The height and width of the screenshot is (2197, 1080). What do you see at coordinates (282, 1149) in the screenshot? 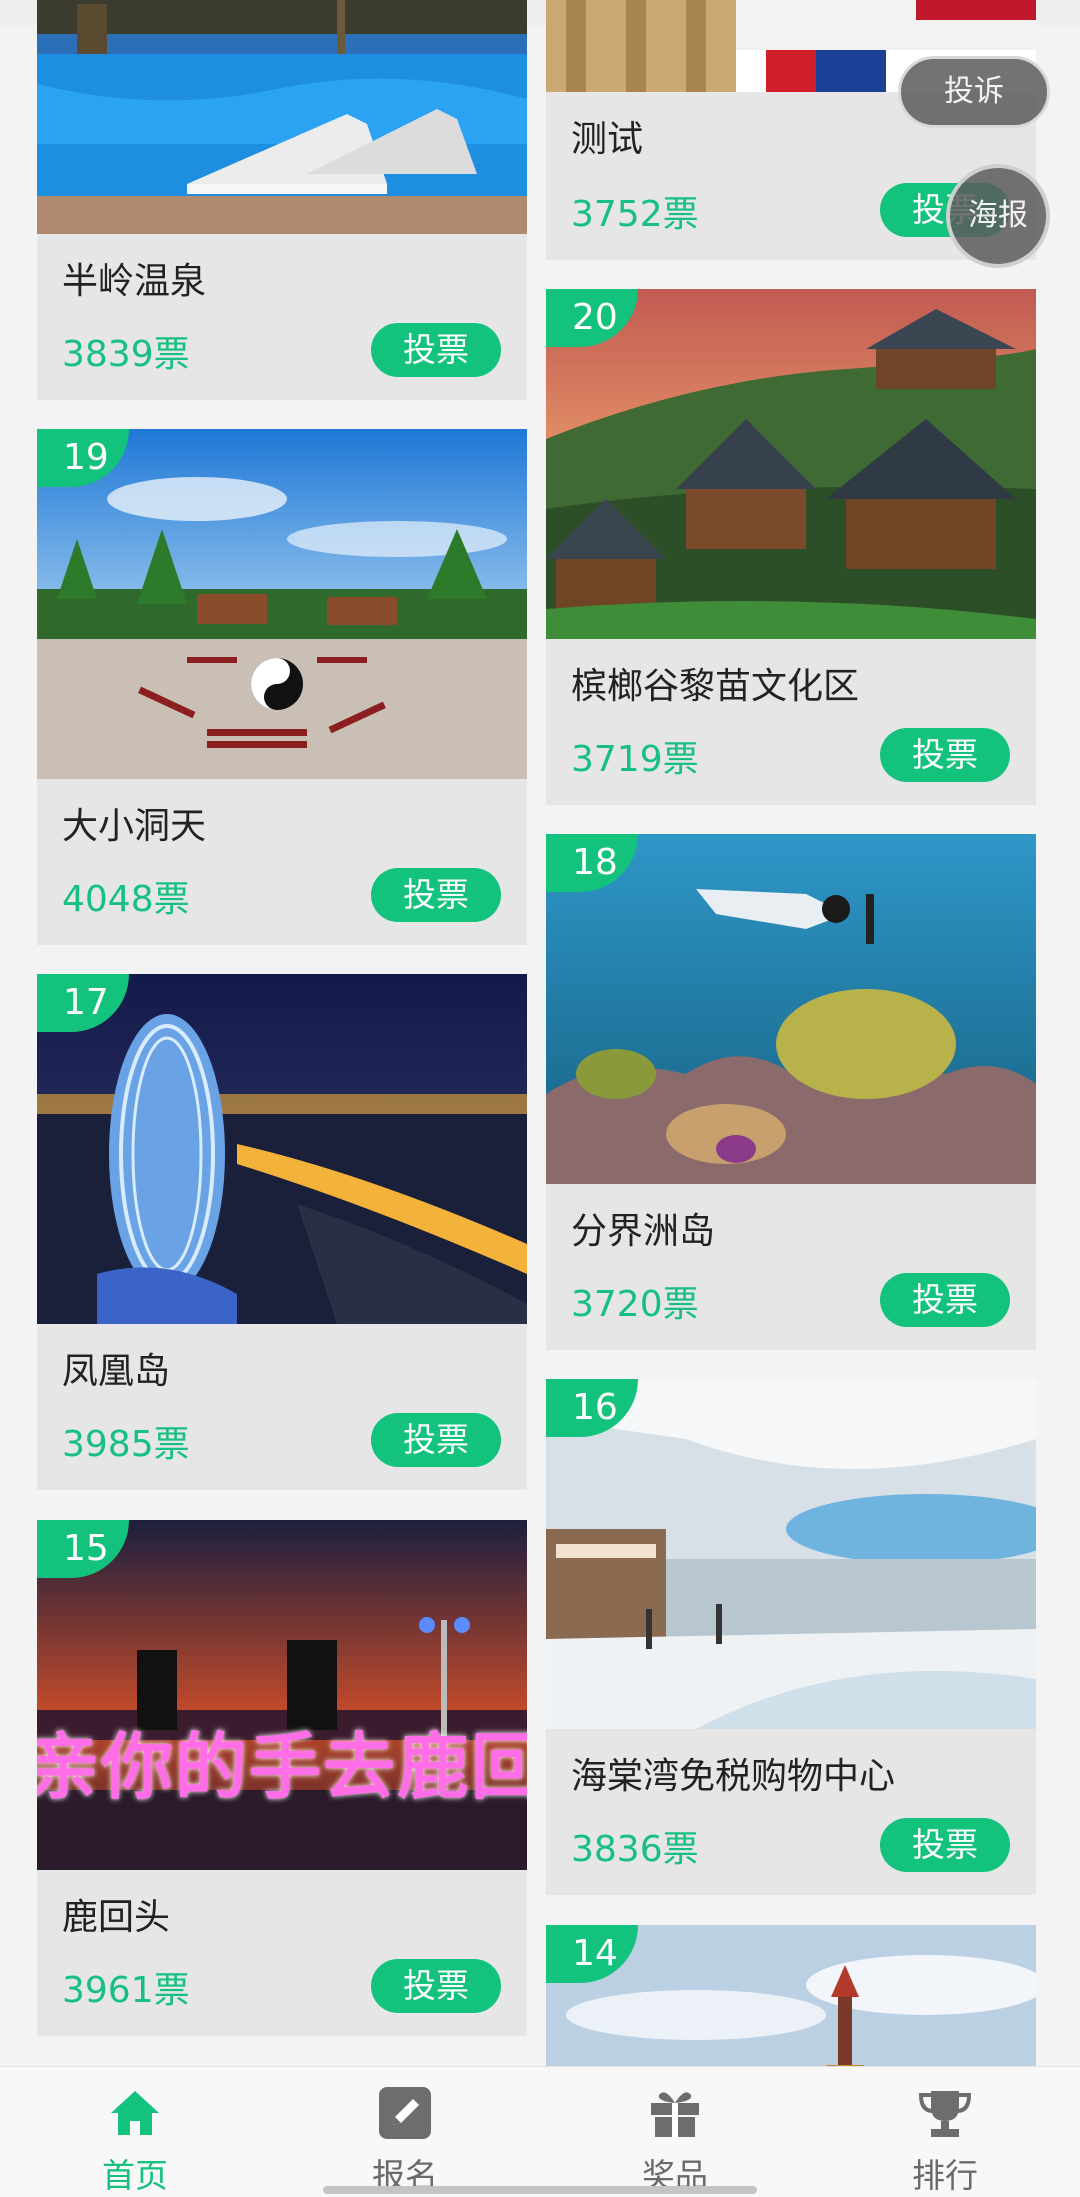
I see `attraction-photo: 17` at bounding box center [282, 1149].